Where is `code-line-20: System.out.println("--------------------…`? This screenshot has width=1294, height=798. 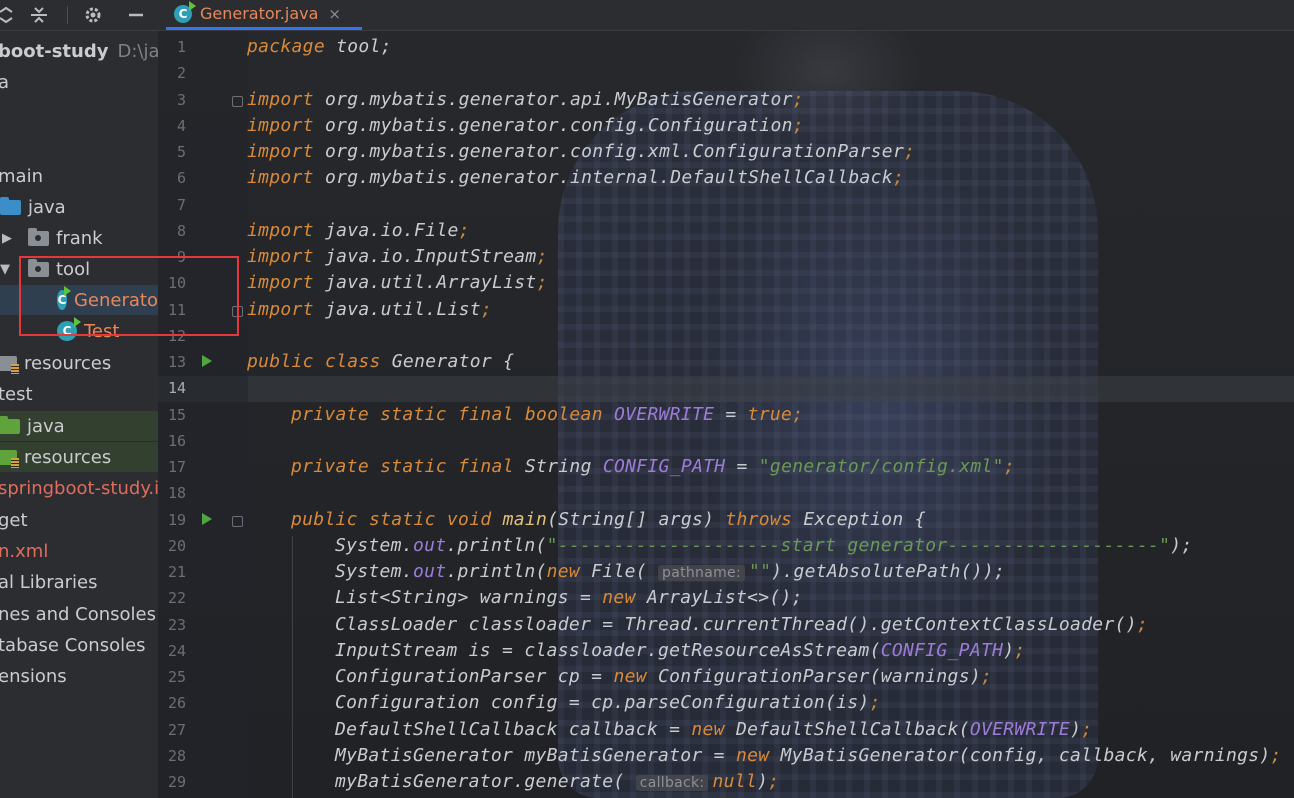
code-line-20: System.out.println("--------------------… is located at coordinates (764, 545).